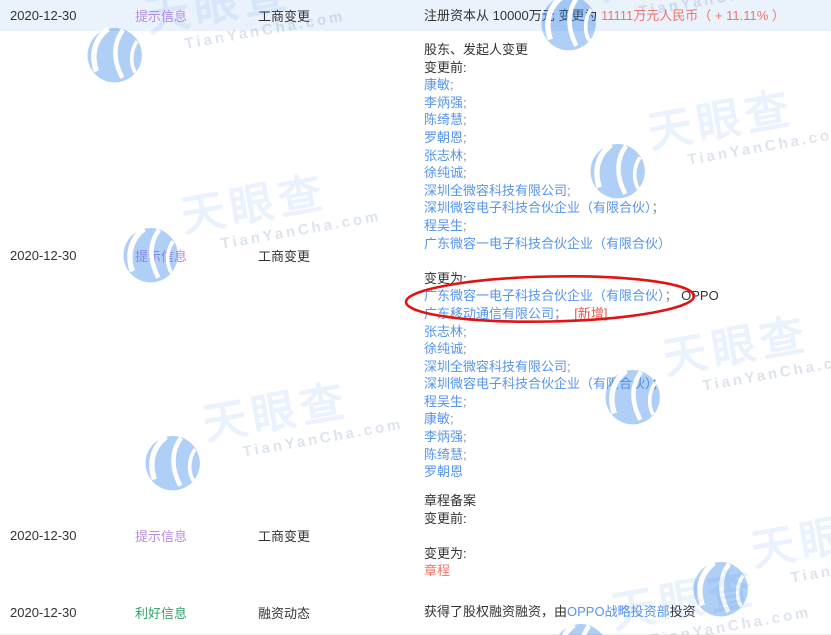 This screenshot has width=831, height=635. Describe the element at coordinates (496, 612) in the screenshot. I see `detail-text: 获得了股权融资融资，由` at that location.